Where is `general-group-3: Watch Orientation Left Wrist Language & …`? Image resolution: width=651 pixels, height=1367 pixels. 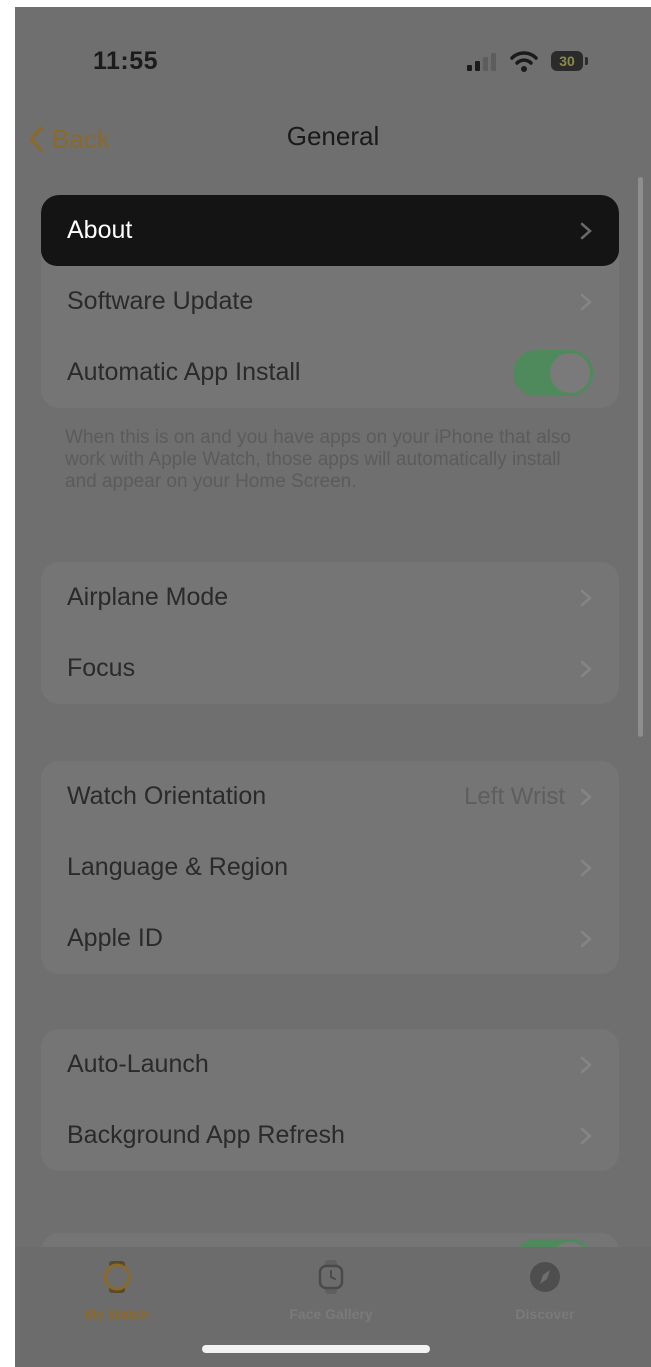
general-group-3: Watch Orientation Left Wrist Language & … is located at coordinates (330, 867).